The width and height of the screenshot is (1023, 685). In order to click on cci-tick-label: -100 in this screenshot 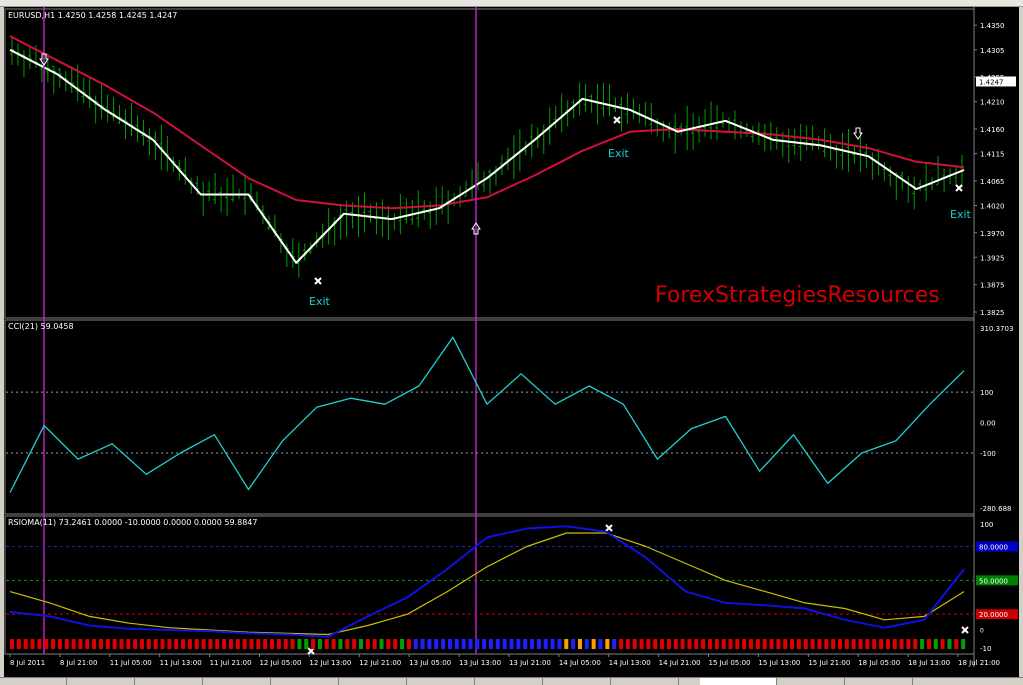, I will do `click(988, 454)`.